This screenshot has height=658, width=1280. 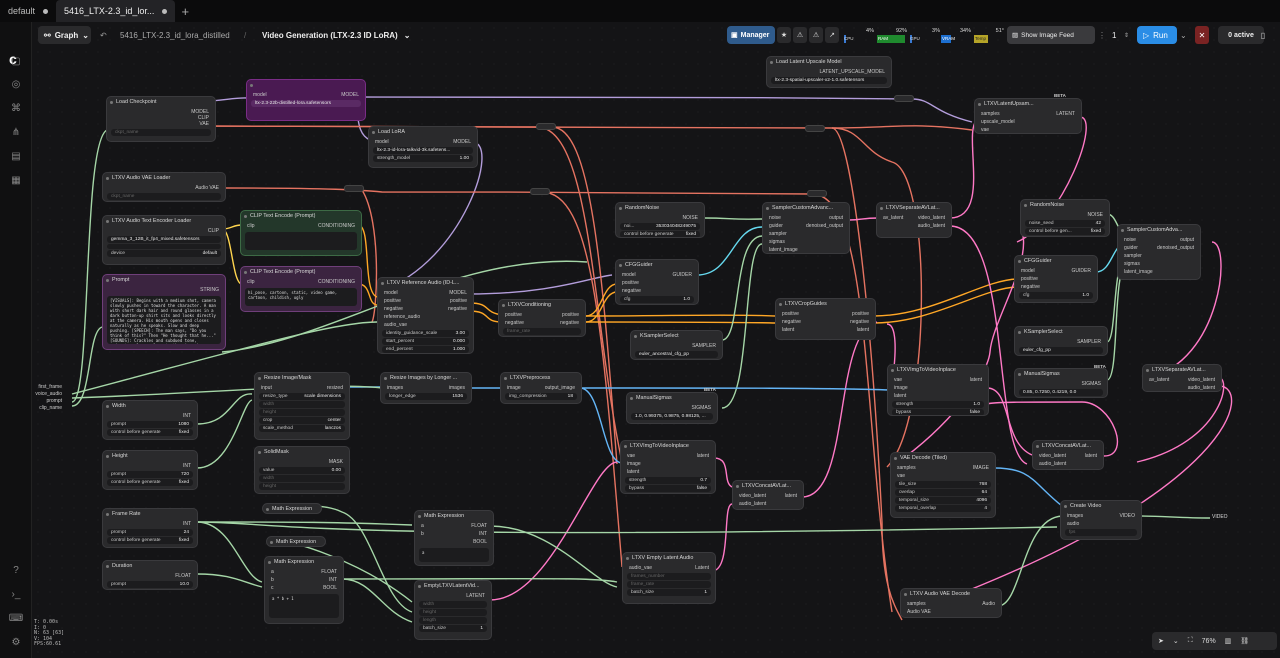 I want to click on output-conditioning: CONDITIONING, so click(x=336, y=282).